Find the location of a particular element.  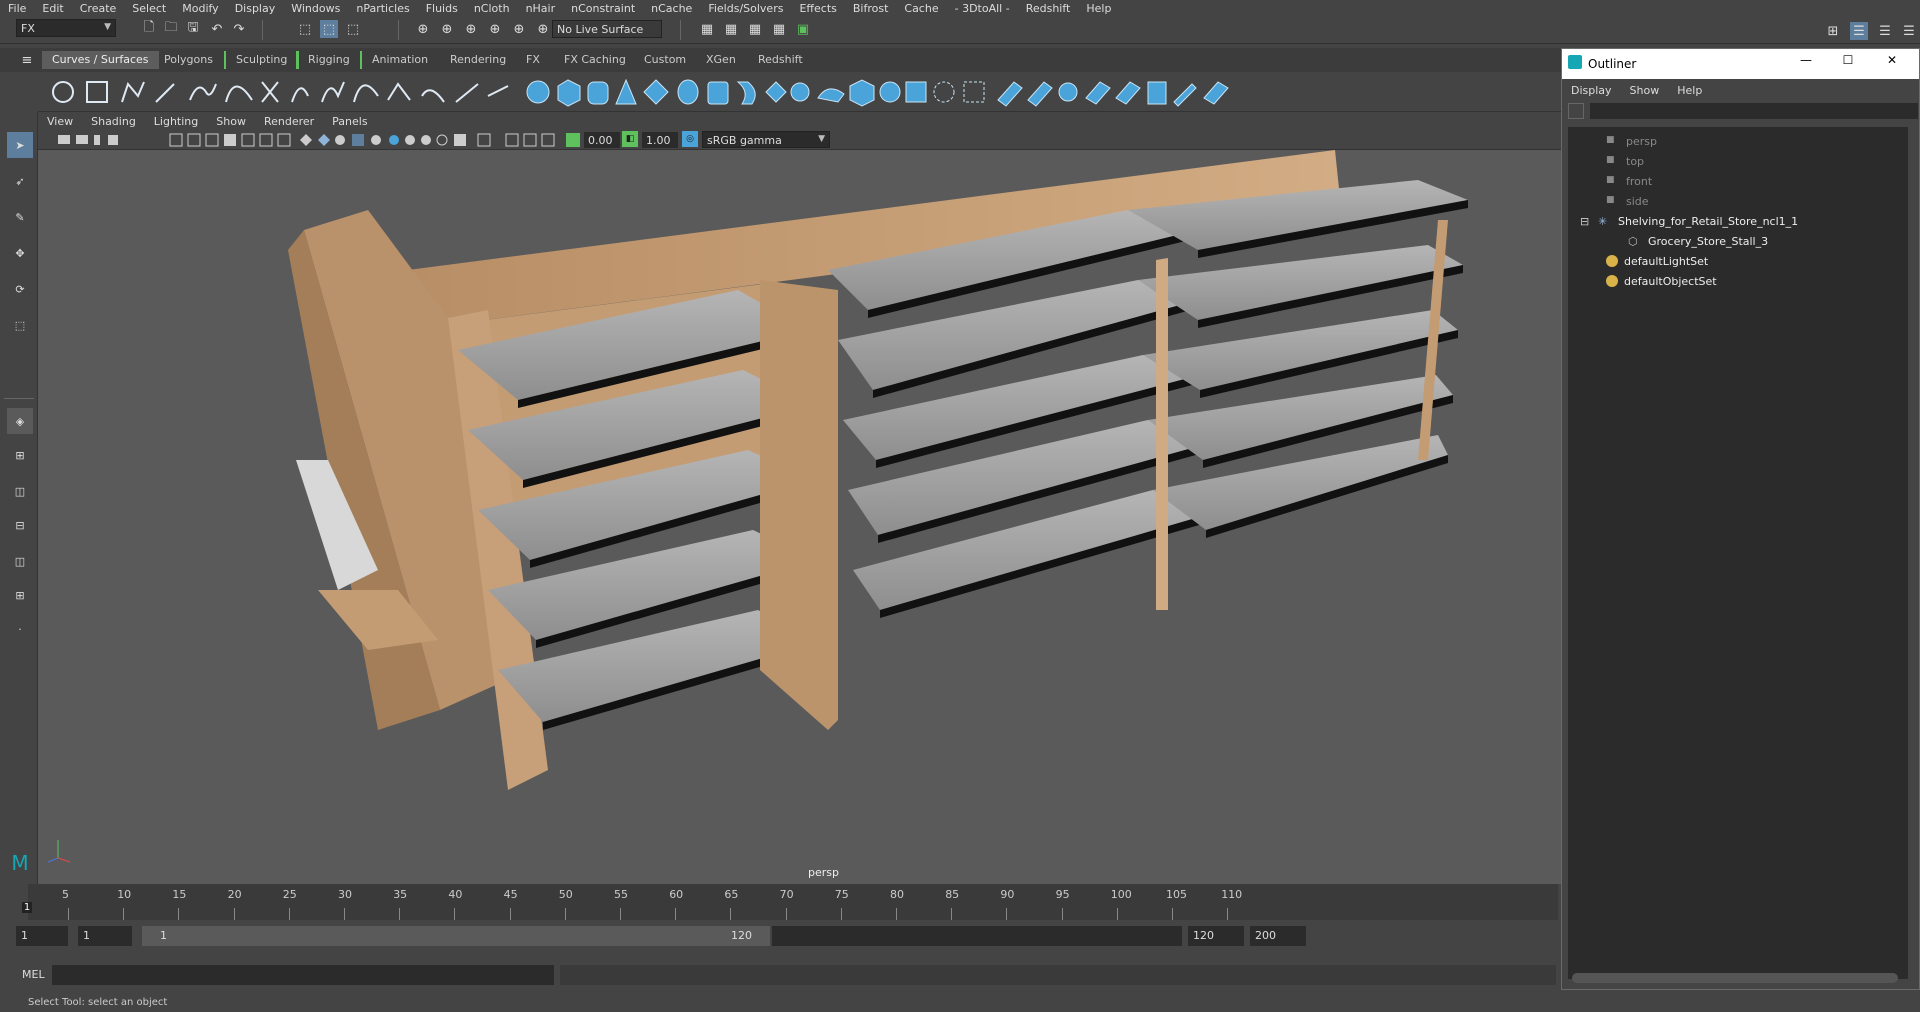

nurbs-circle-icon is located at coordinates (63, 92).